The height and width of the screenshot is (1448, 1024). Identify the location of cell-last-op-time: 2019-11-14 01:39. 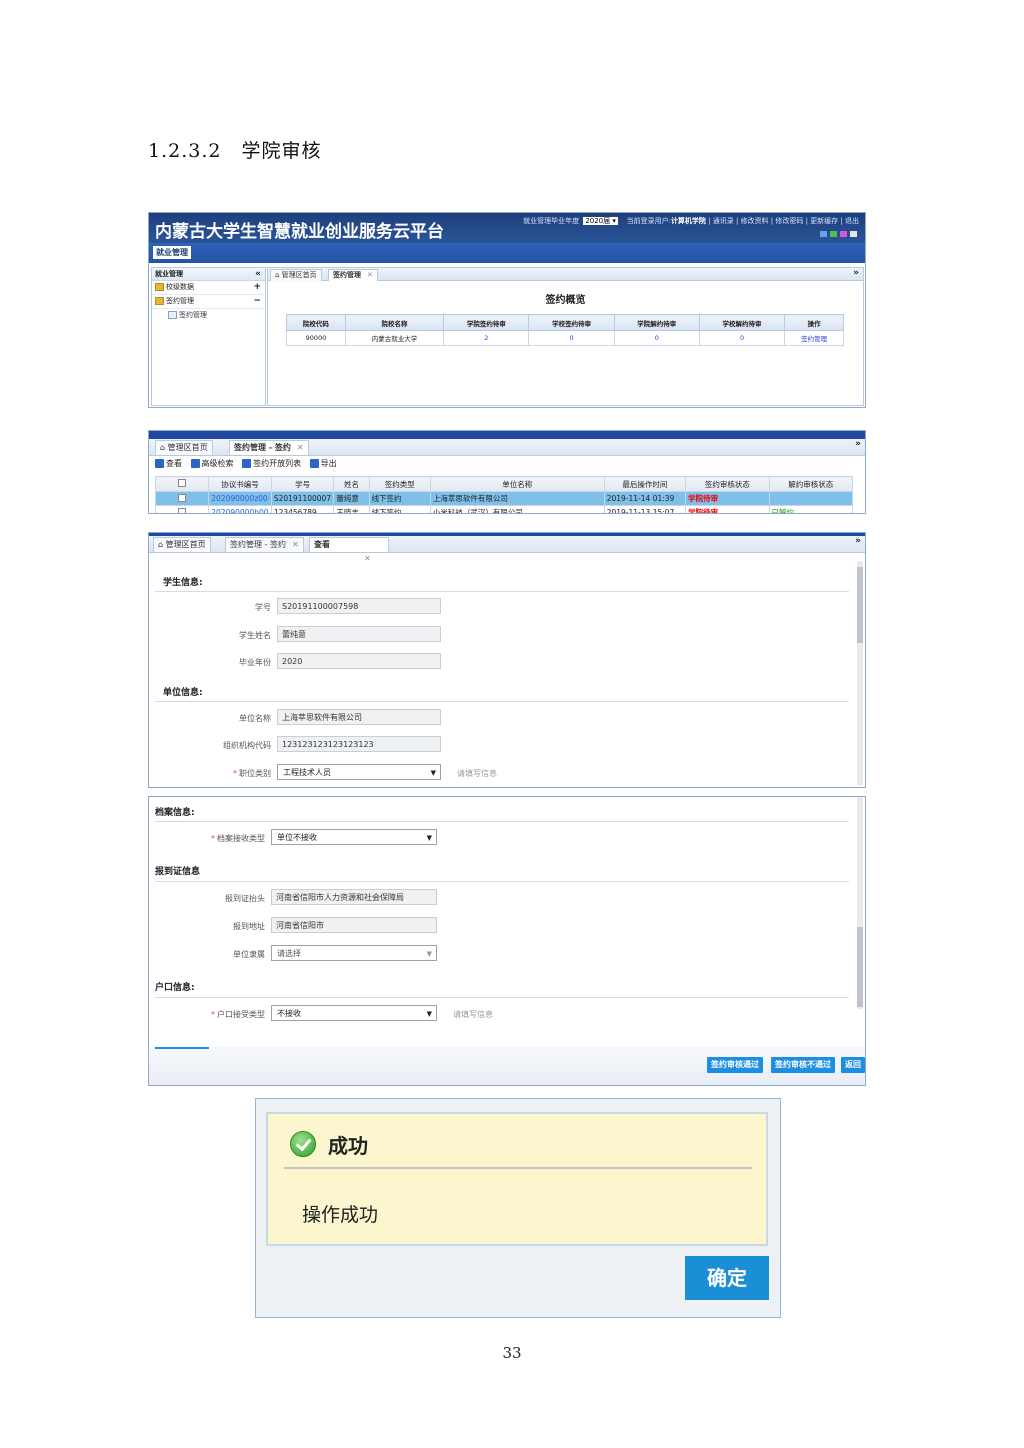
(645, 498).